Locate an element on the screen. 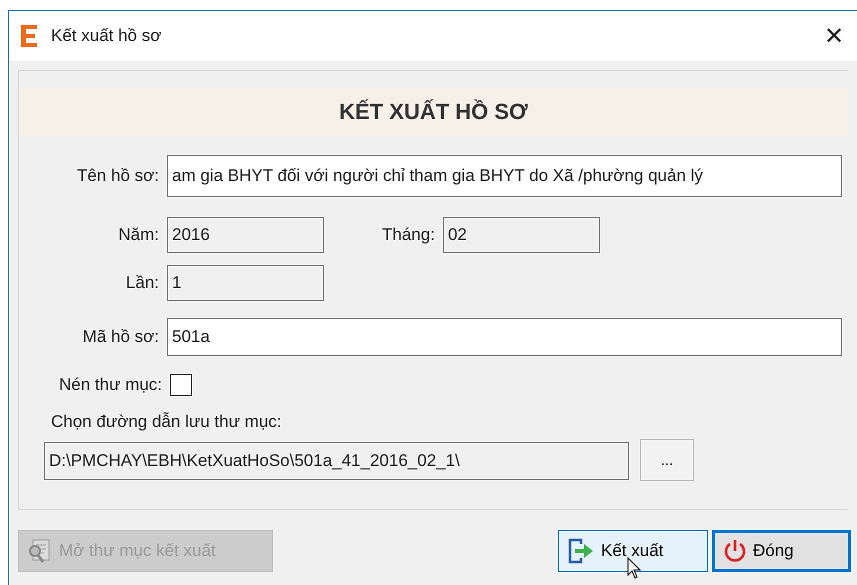 Image resolution: width=857 pixels, height=585 pixels. checkbox is located at coordinates (181, 385).